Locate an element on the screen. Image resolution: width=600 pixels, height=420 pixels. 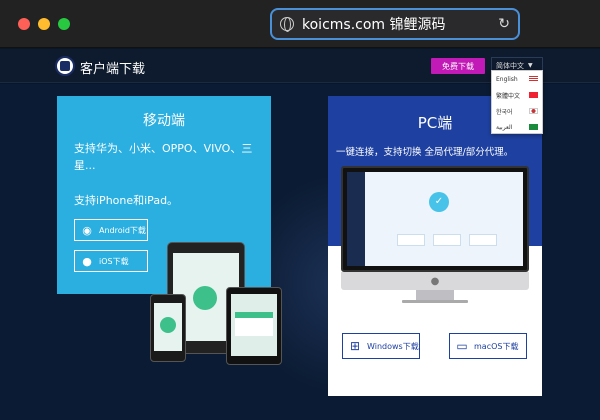
phablet-illustration is located at coordinates (254, 326).